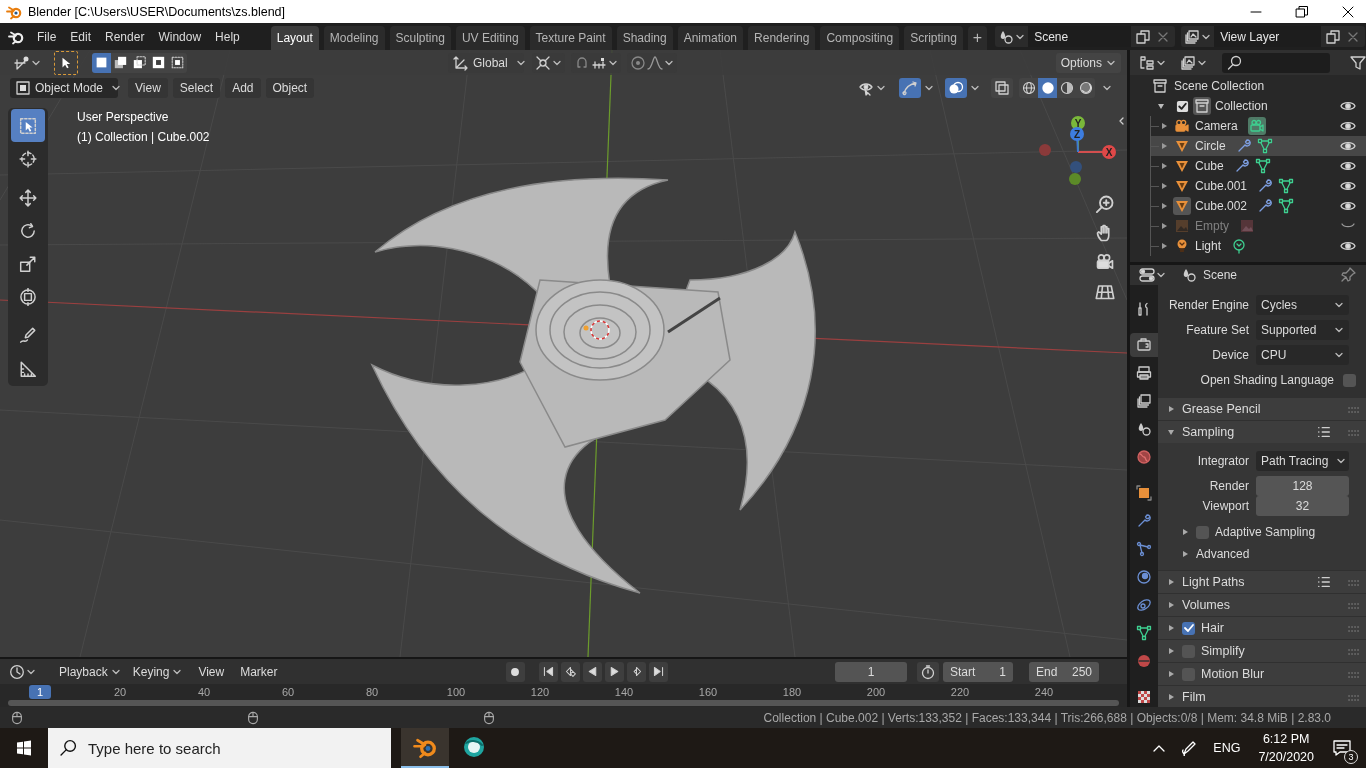  Describe the element at coordinates (1258, 226) in the screenshot. I see `outliner-row: Empty` at that location.